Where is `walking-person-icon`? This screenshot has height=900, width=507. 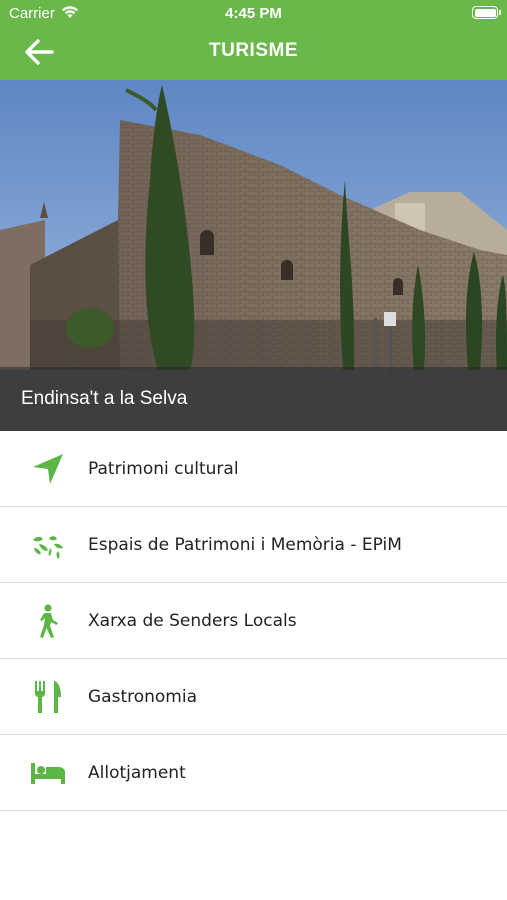
walking-person-icon is located at coordinates (48, 621).